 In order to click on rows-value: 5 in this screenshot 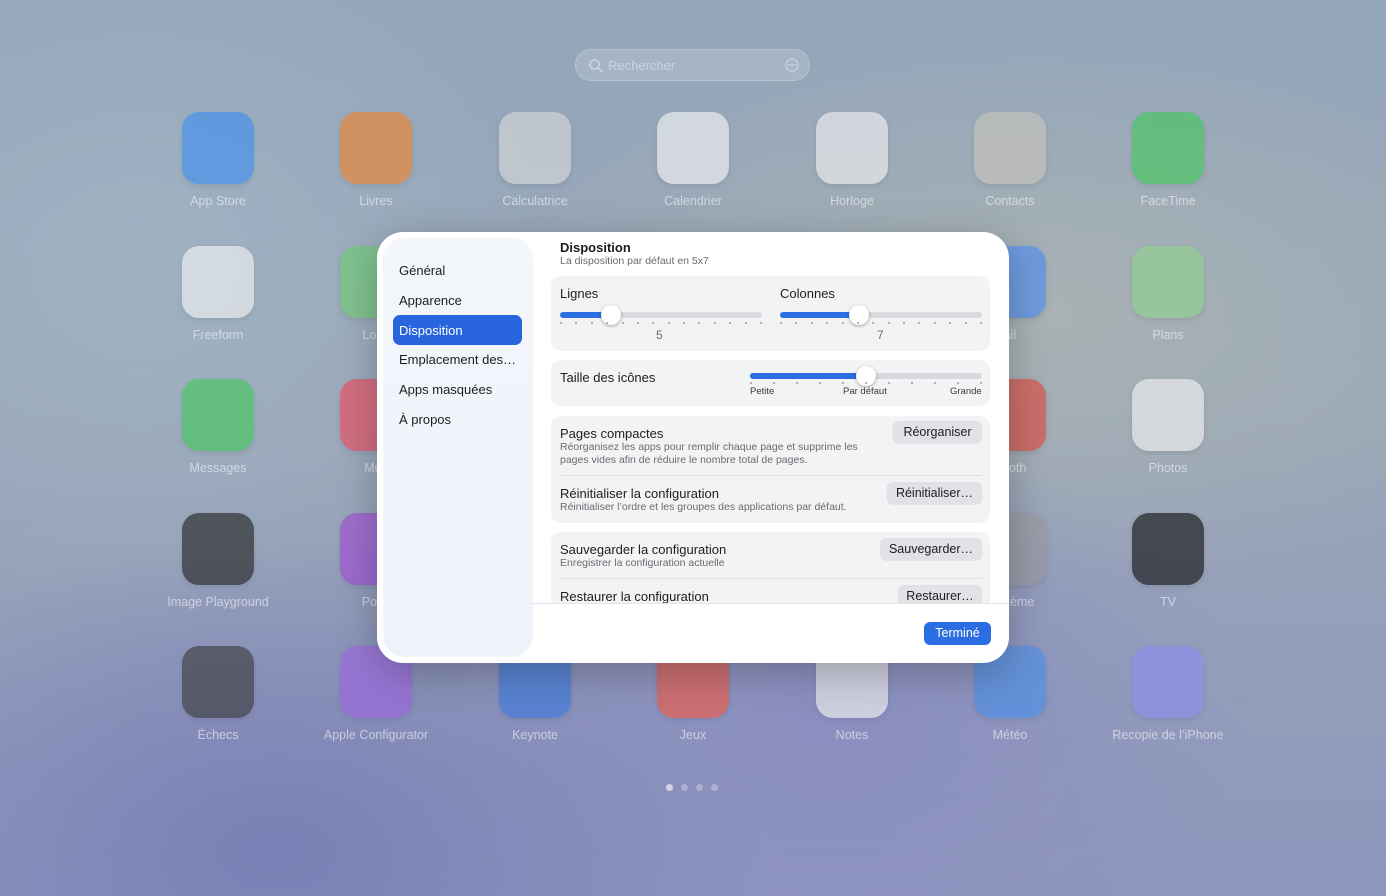, I will do `click(659, 335)`.